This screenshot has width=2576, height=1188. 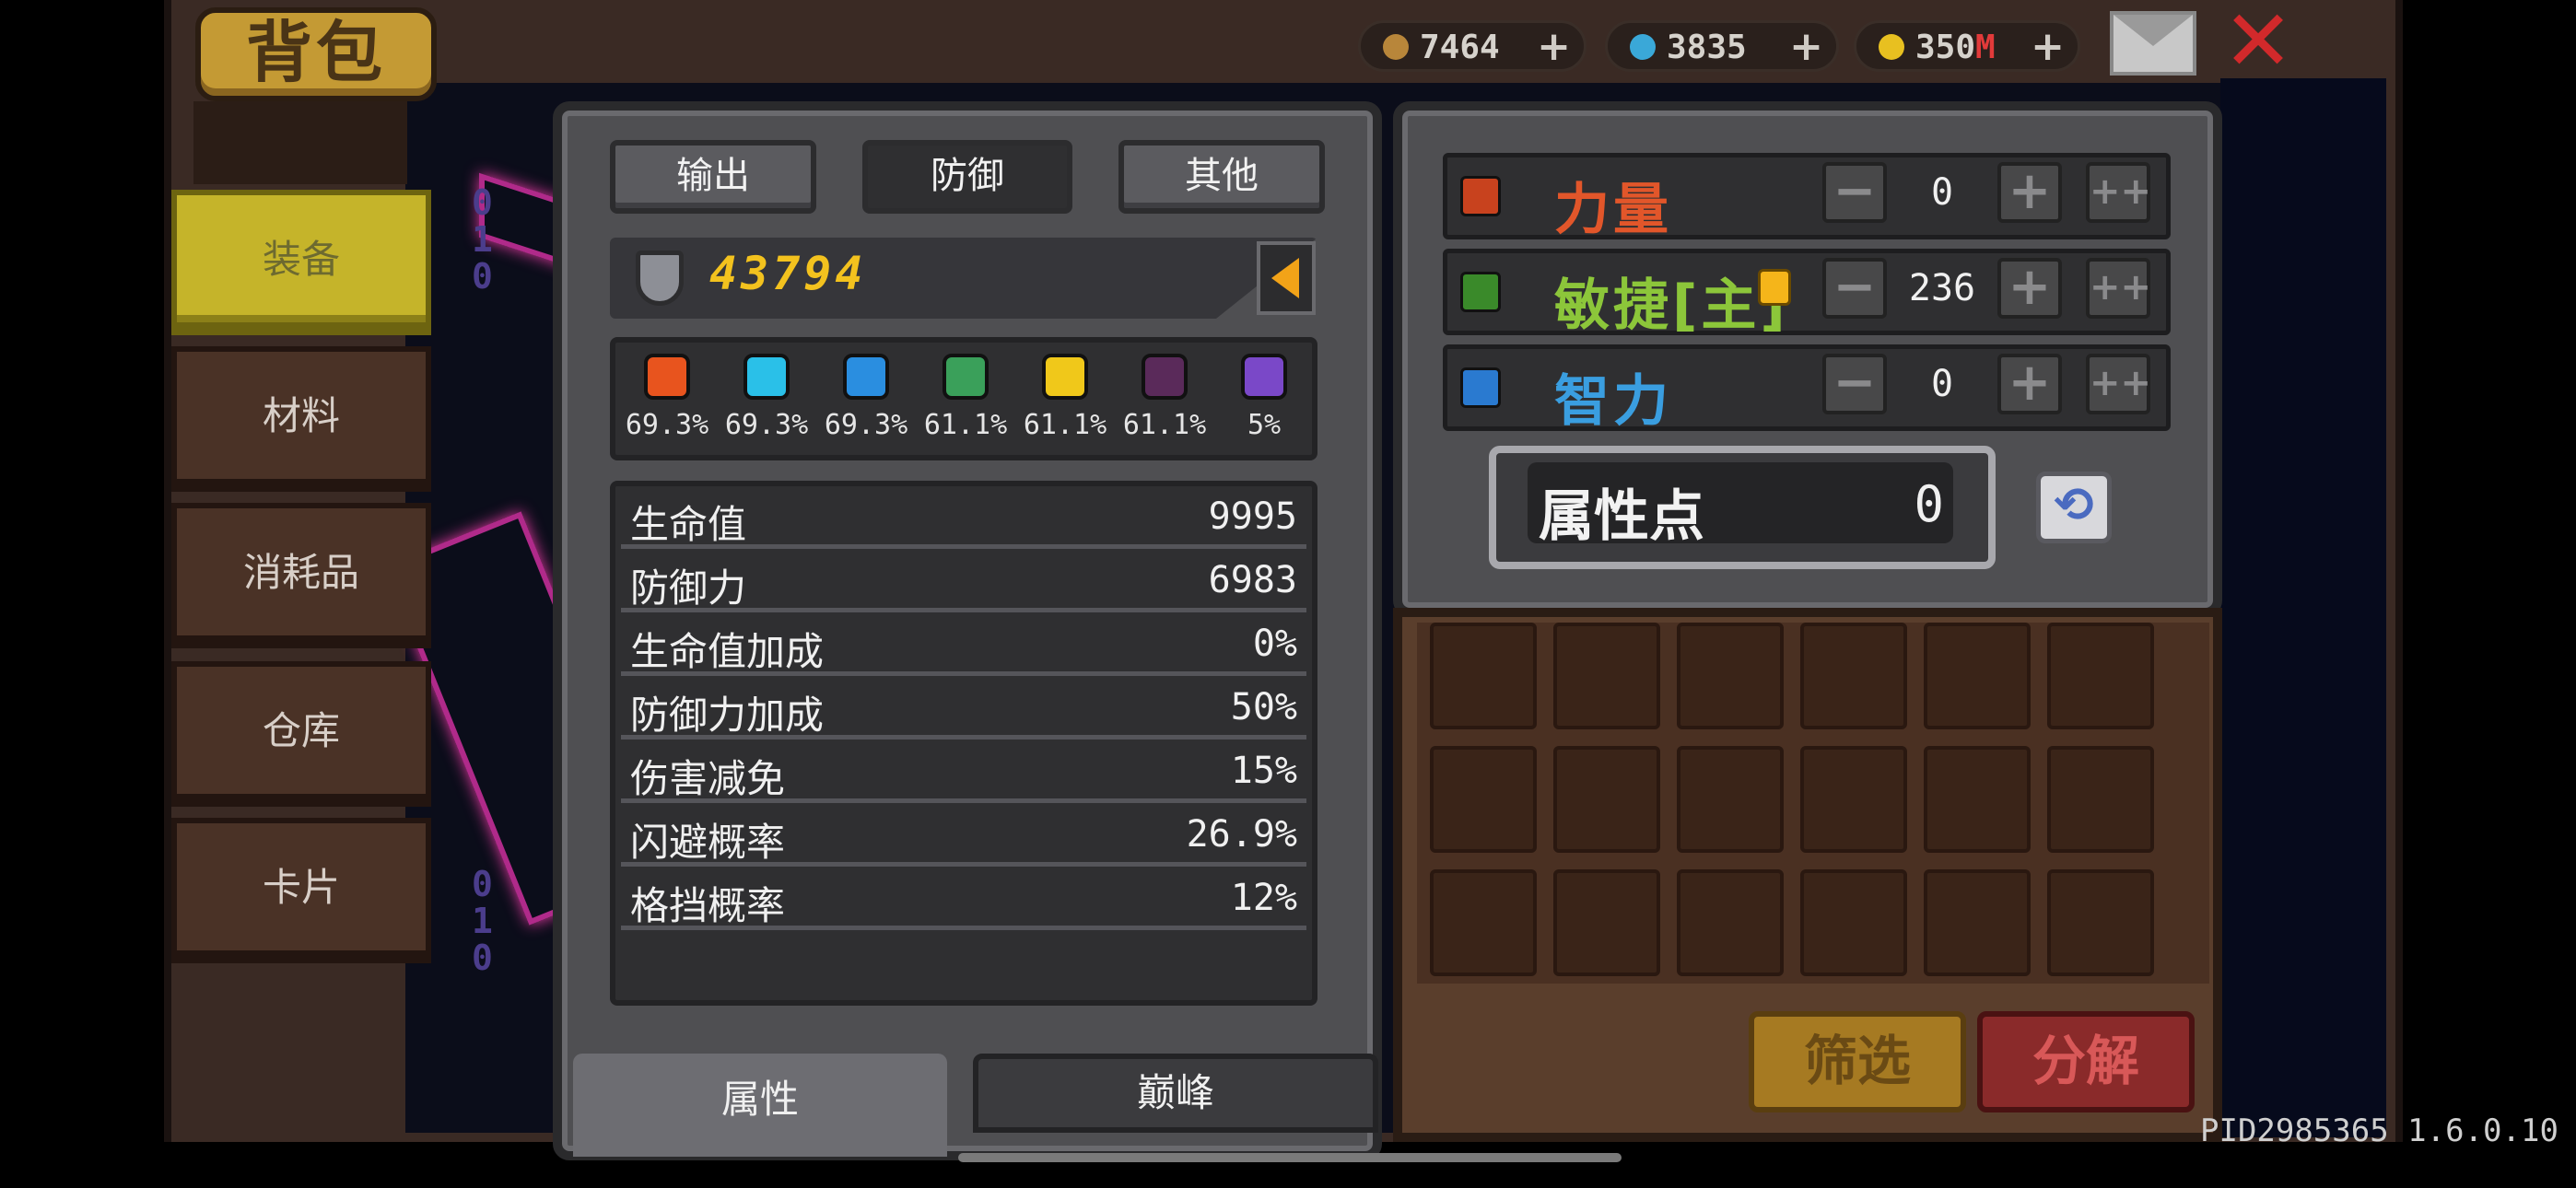 What do you see at coordinates (866, 377) in the screenshot?
I see `lightning-icon` at bounding box center [866, 377].